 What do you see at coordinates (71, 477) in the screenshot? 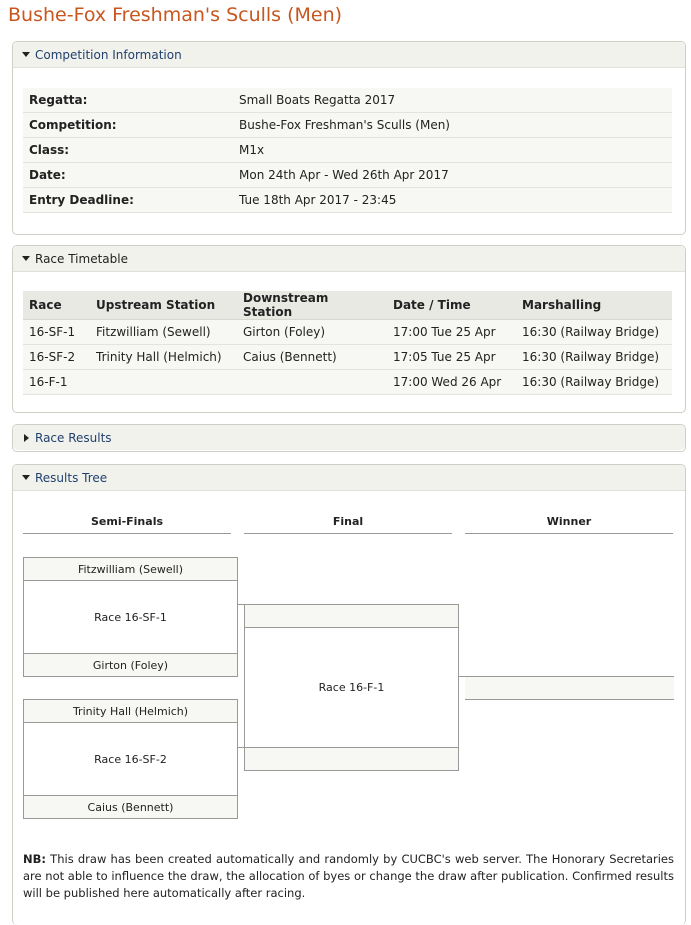
I see `results-tree-heading: Results Tree` at bounding box center [71, 477].